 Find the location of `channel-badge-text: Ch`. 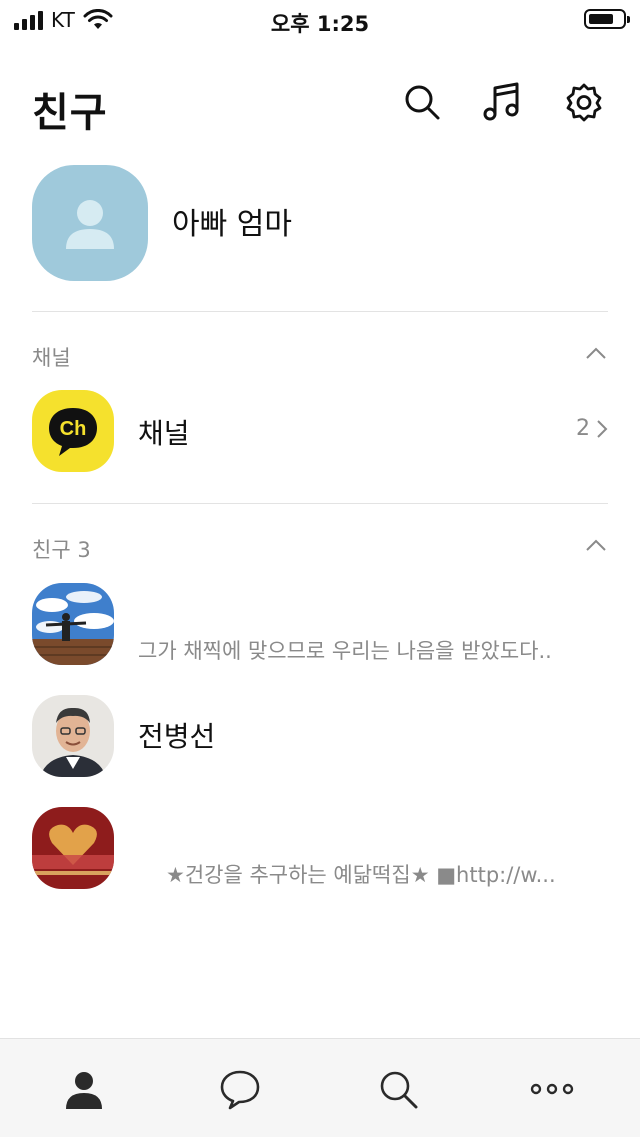

channel-badge-text: Ch is located at coordinates (73, 429).